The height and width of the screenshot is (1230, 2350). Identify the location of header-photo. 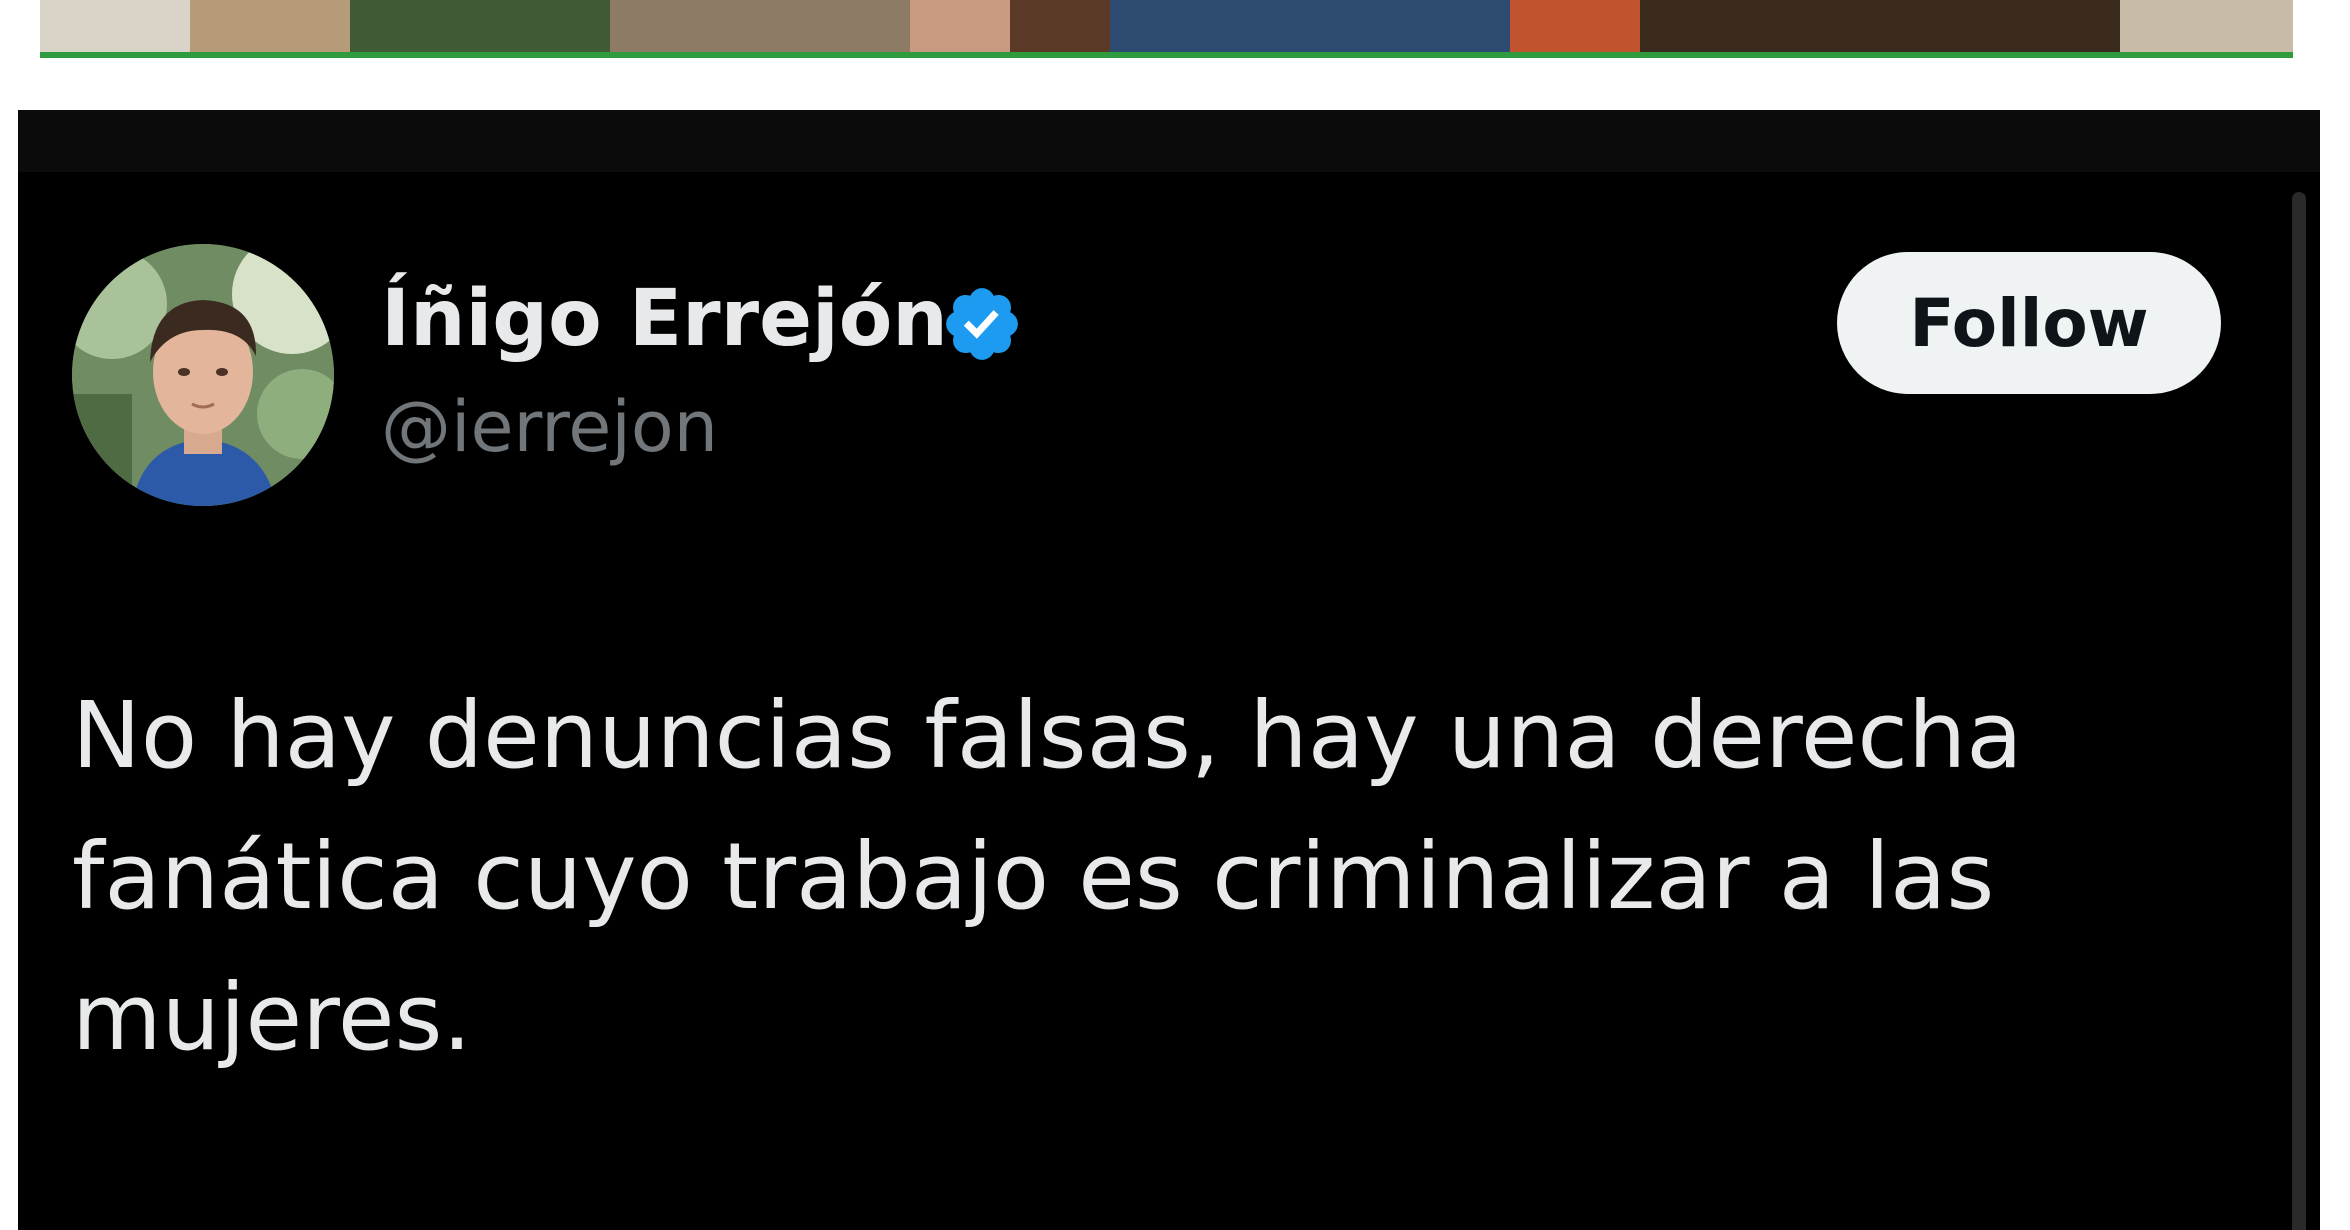
(1166, 26).